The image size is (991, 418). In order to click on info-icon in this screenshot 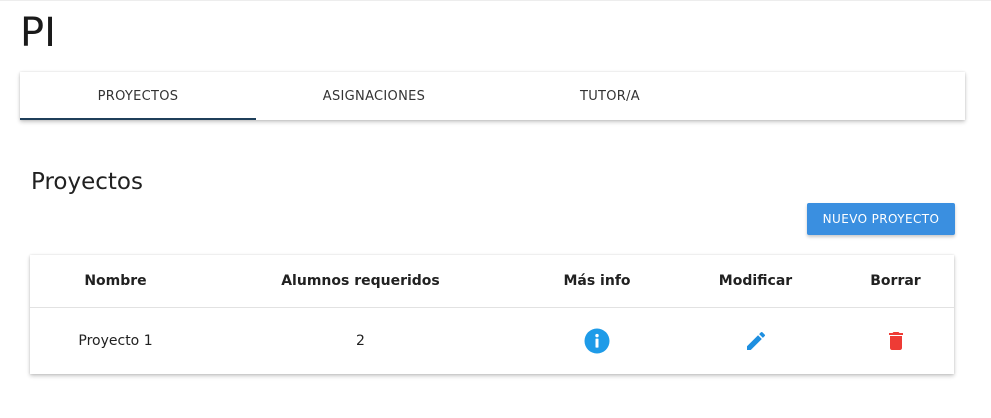, I will do `click(597, 341)`.